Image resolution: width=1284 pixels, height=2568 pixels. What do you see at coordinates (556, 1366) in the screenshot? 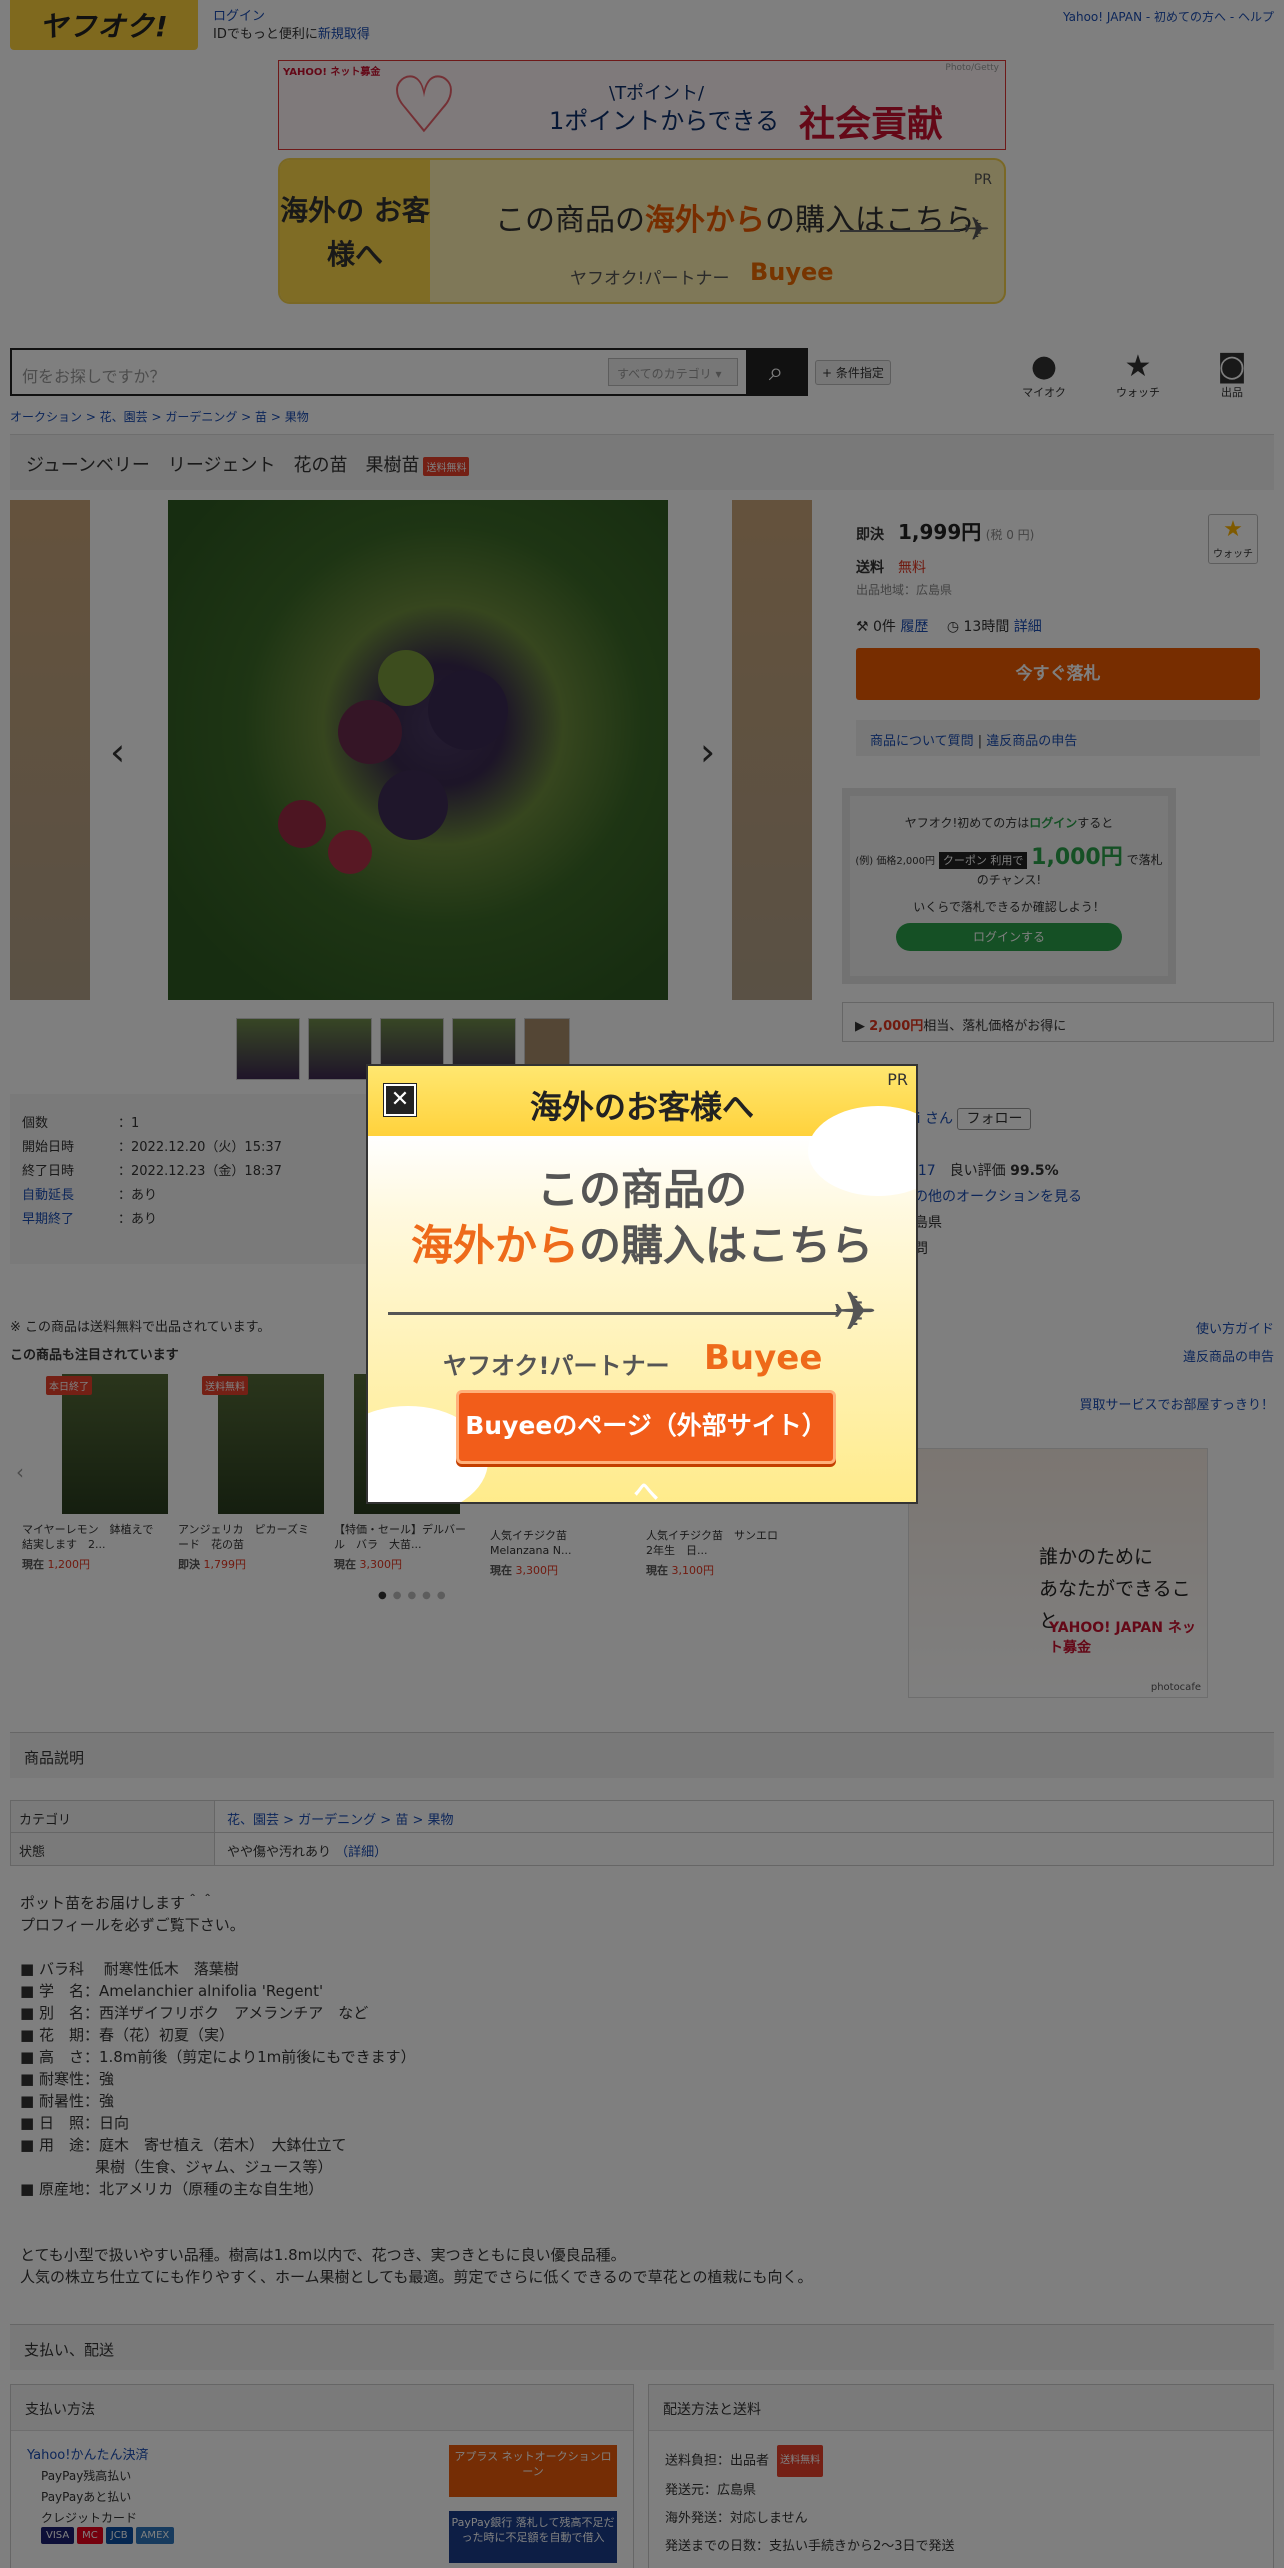
I see `modal-partner: ヤフオク!パートナー` at bounding box center [556, 1366].